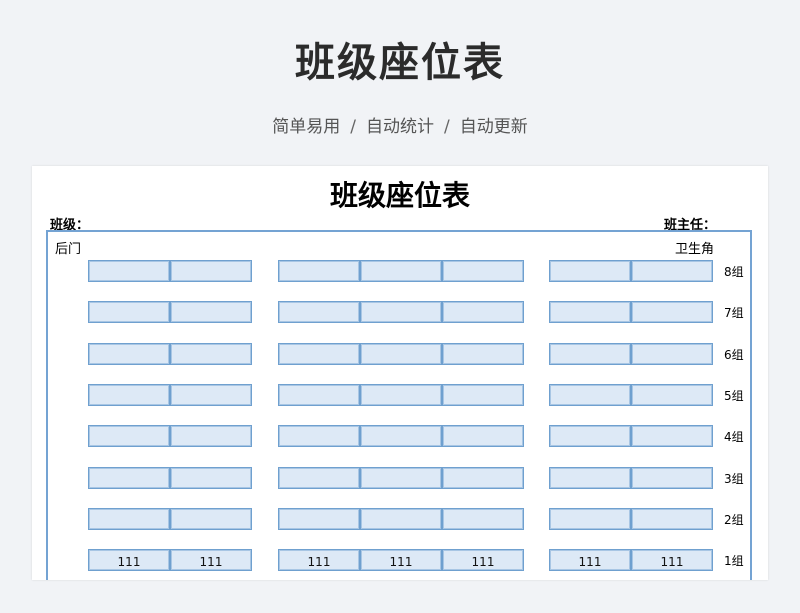 This screenshot has width=800, height=613. What do you see at coordinates (734, 355) in the screenshot?
I see `group-label: 6组` at bounding box center [734, 355].